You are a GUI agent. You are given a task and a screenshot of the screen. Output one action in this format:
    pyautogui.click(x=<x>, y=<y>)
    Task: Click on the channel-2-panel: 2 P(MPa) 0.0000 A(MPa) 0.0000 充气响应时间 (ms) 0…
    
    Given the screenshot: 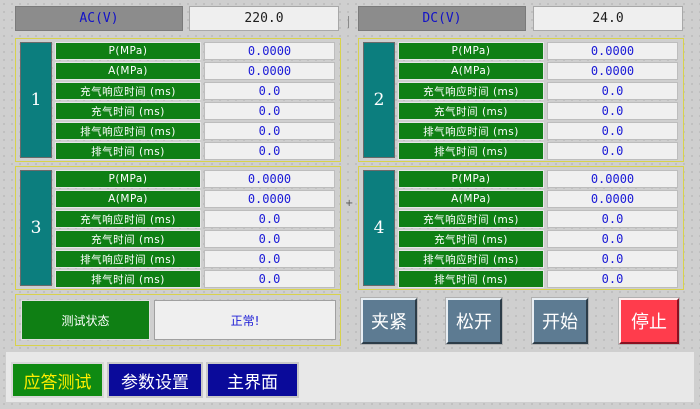 What is the action you would take?
    pyautogui.click(x=521, y=100)
    